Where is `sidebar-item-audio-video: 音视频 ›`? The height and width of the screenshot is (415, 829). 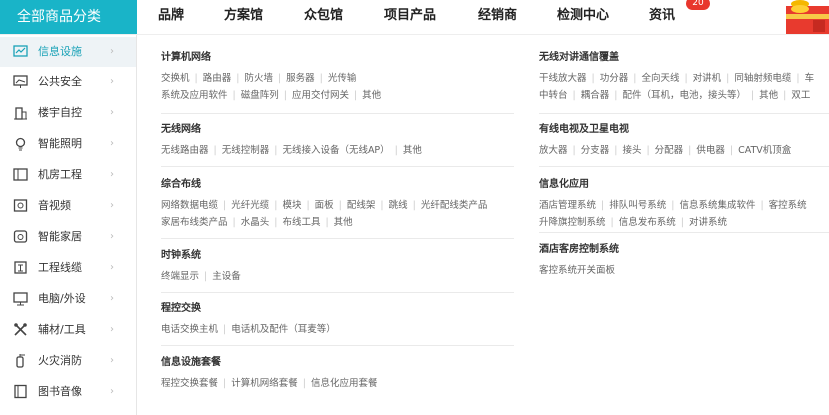
sidebar-item-audio-video: 音视频 › is located at coordinates (68, 206).